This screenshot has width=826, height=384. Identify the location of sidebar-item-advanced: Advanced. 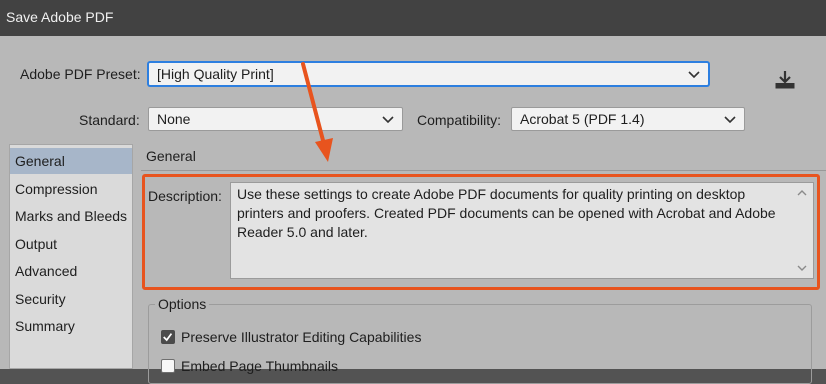
(71, 271).